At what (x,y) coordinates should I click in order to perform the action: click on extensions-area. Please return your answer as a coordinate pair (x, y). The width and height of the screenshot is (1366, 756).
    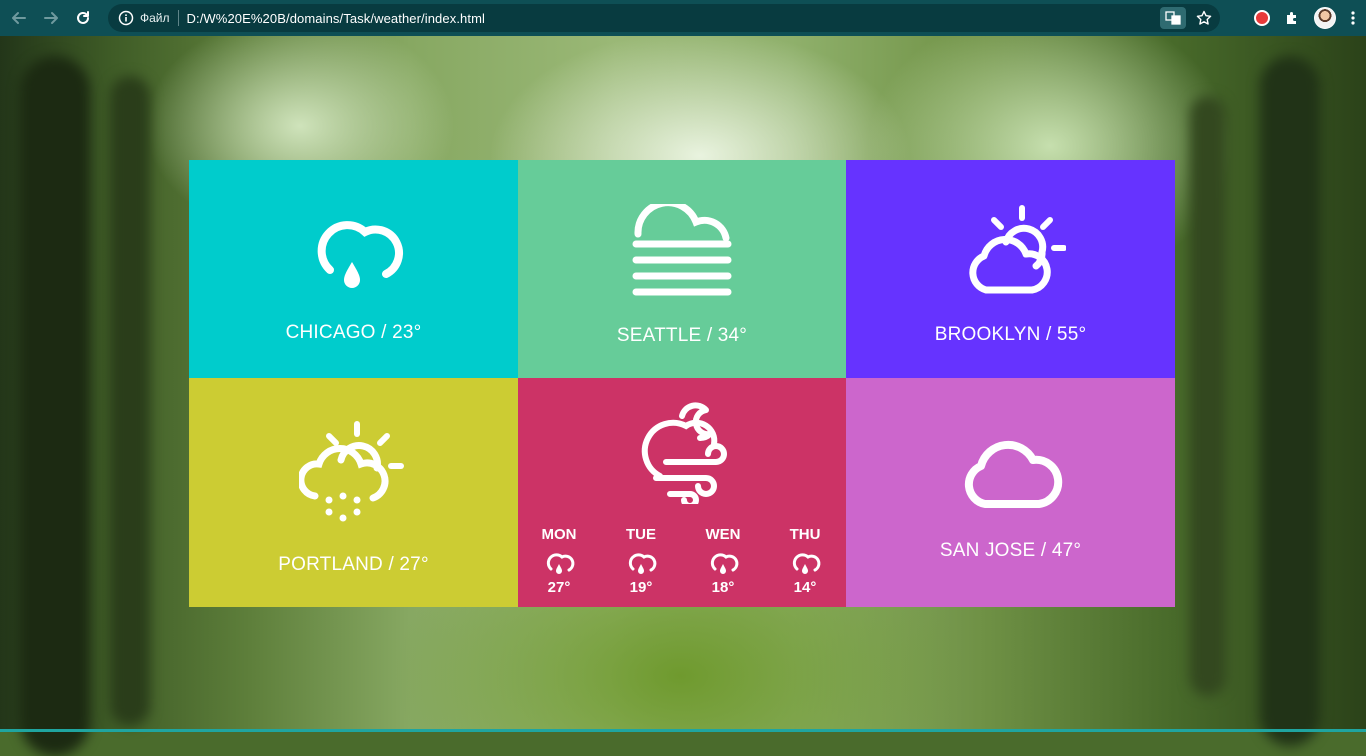
    Looking at the image, I should click on (1305, 18).